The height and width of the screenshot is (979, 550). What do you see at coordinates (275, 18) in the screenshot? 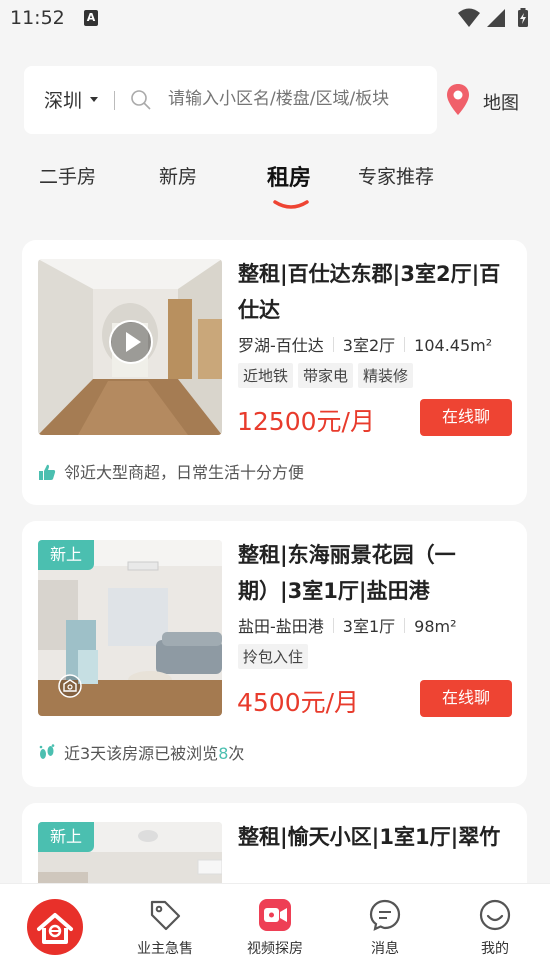
I see `status-bar: 11:52 A` at bounding box center [275, 18].